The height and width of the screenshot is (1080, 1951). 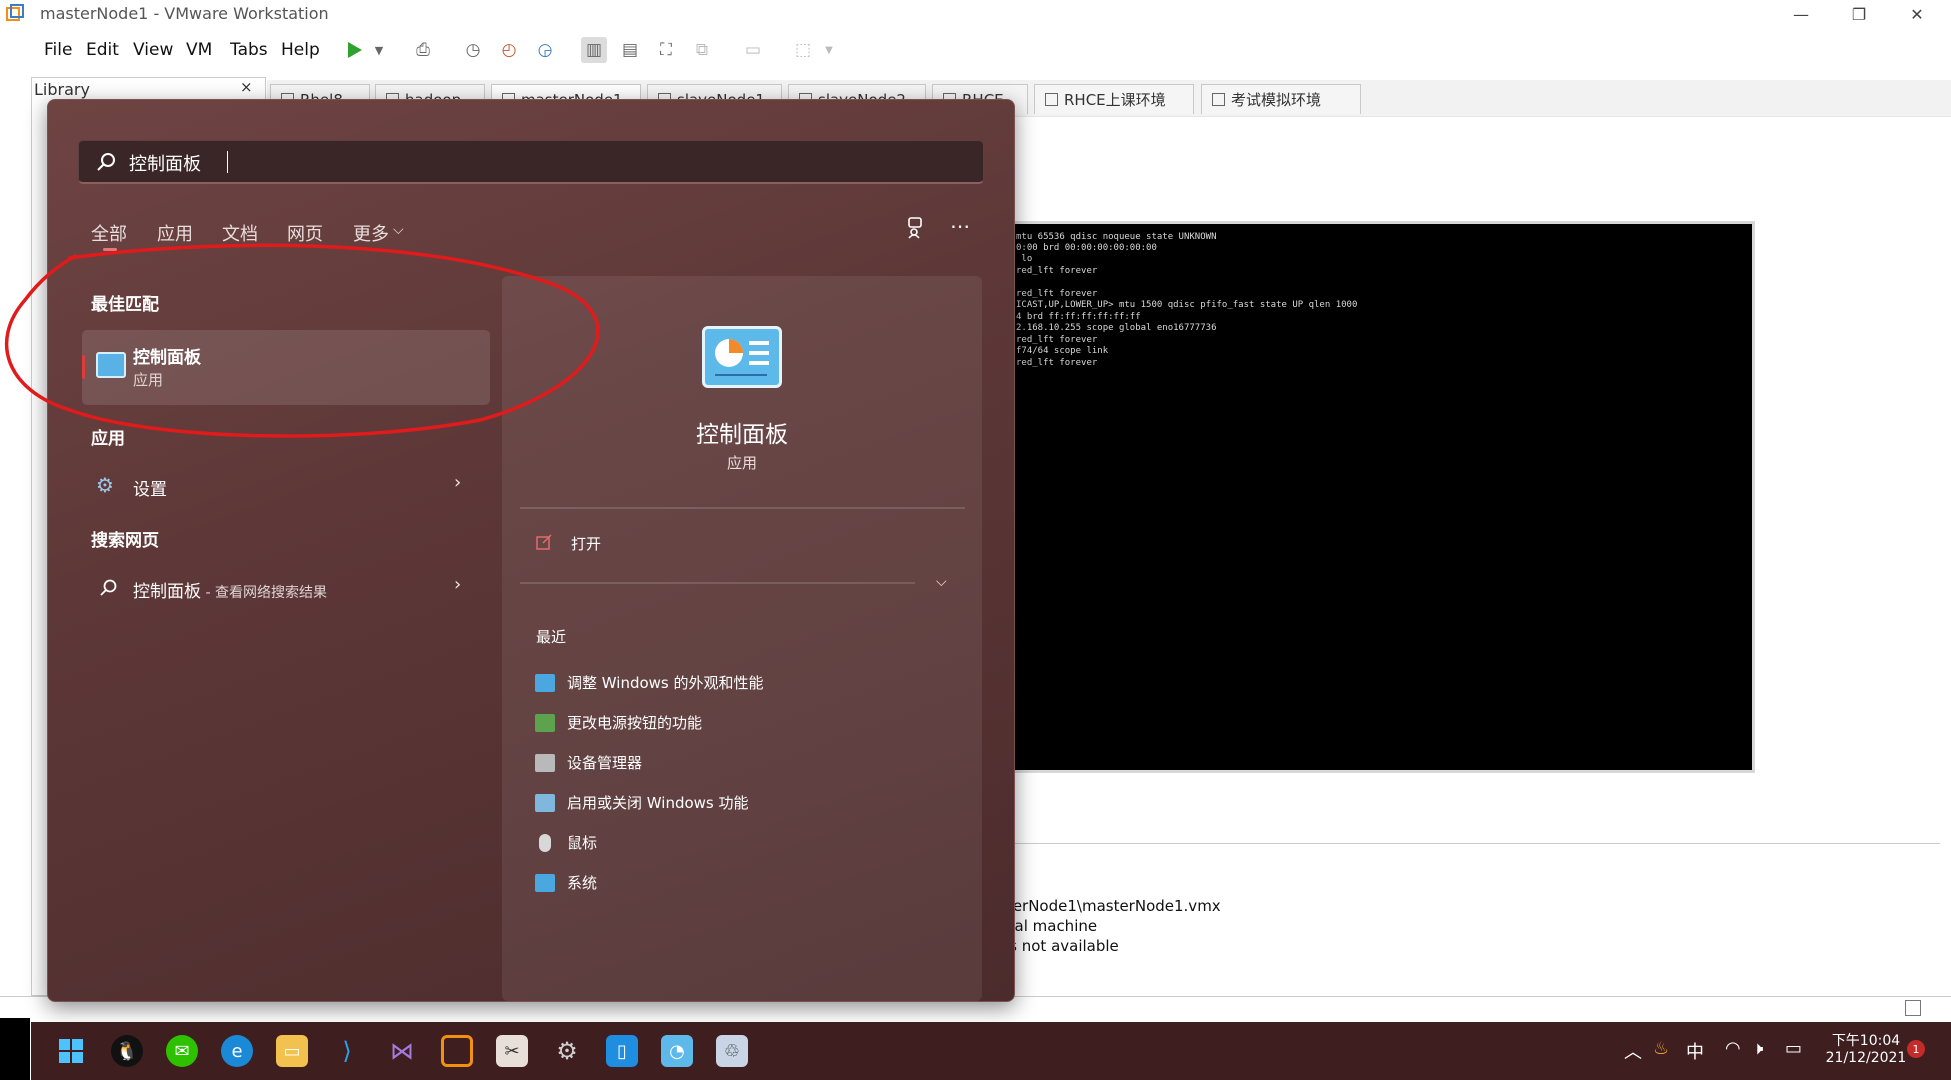 What do you see at coordinates (15, 1049) in the screenshot?
I see `screen-edge` at bounding box center [15, 1049].